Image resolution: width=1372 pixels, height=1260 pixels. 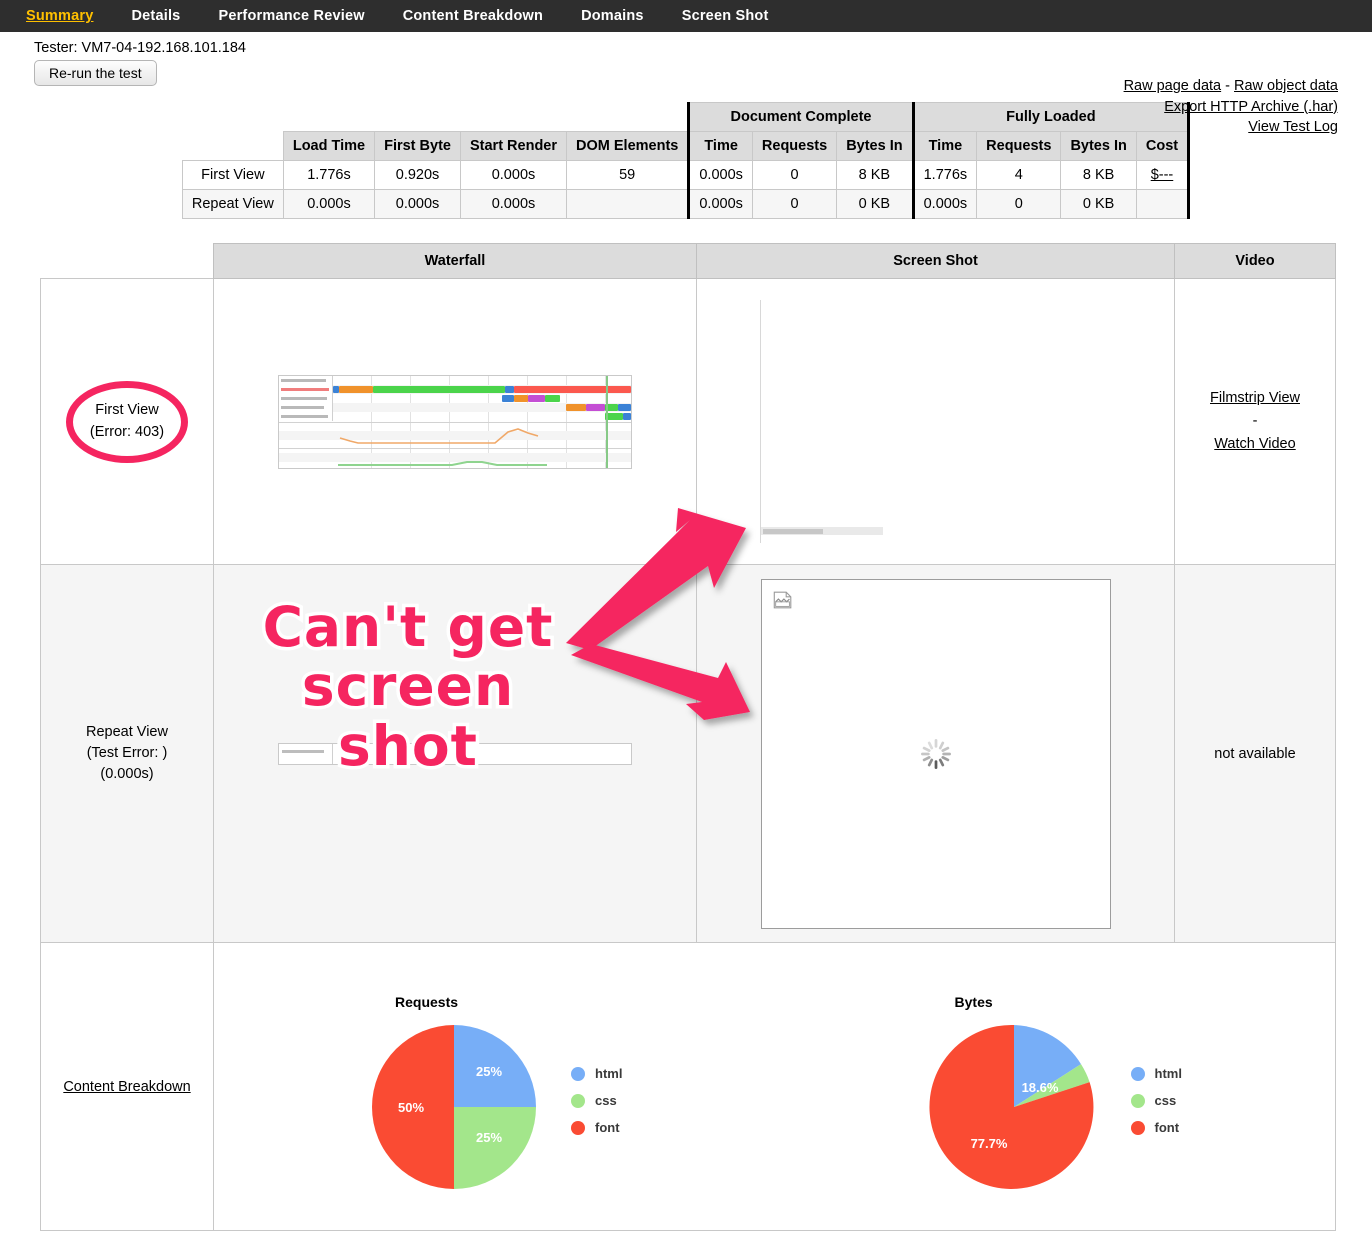 What do you see at coordinates (232, 175) in the screenshot?
I see `row-label-first-view: First View` at bounding box center [232, 175].